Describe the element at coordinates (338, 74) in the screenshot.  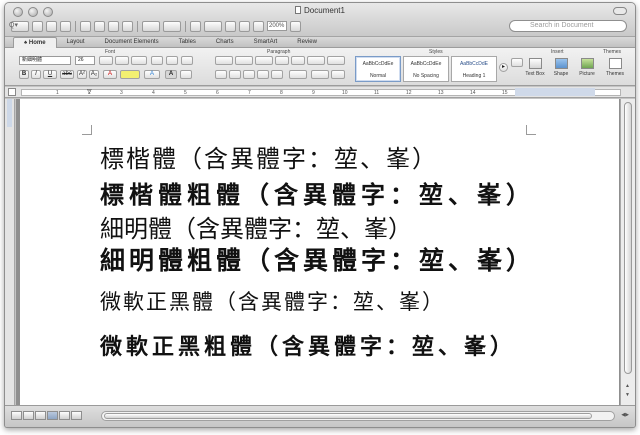
I see `borders-button` at that location.